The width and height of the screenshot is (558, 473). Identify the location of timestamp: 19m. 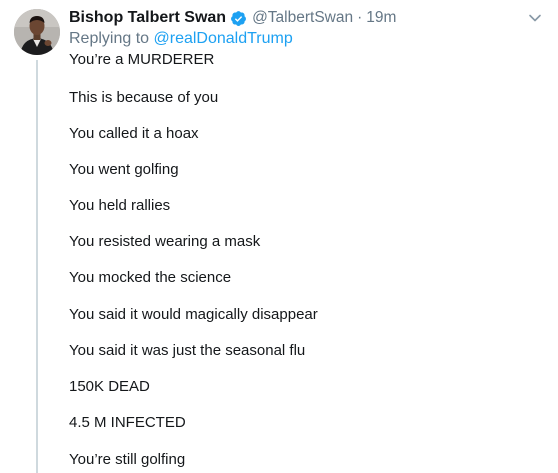
(381, 18).